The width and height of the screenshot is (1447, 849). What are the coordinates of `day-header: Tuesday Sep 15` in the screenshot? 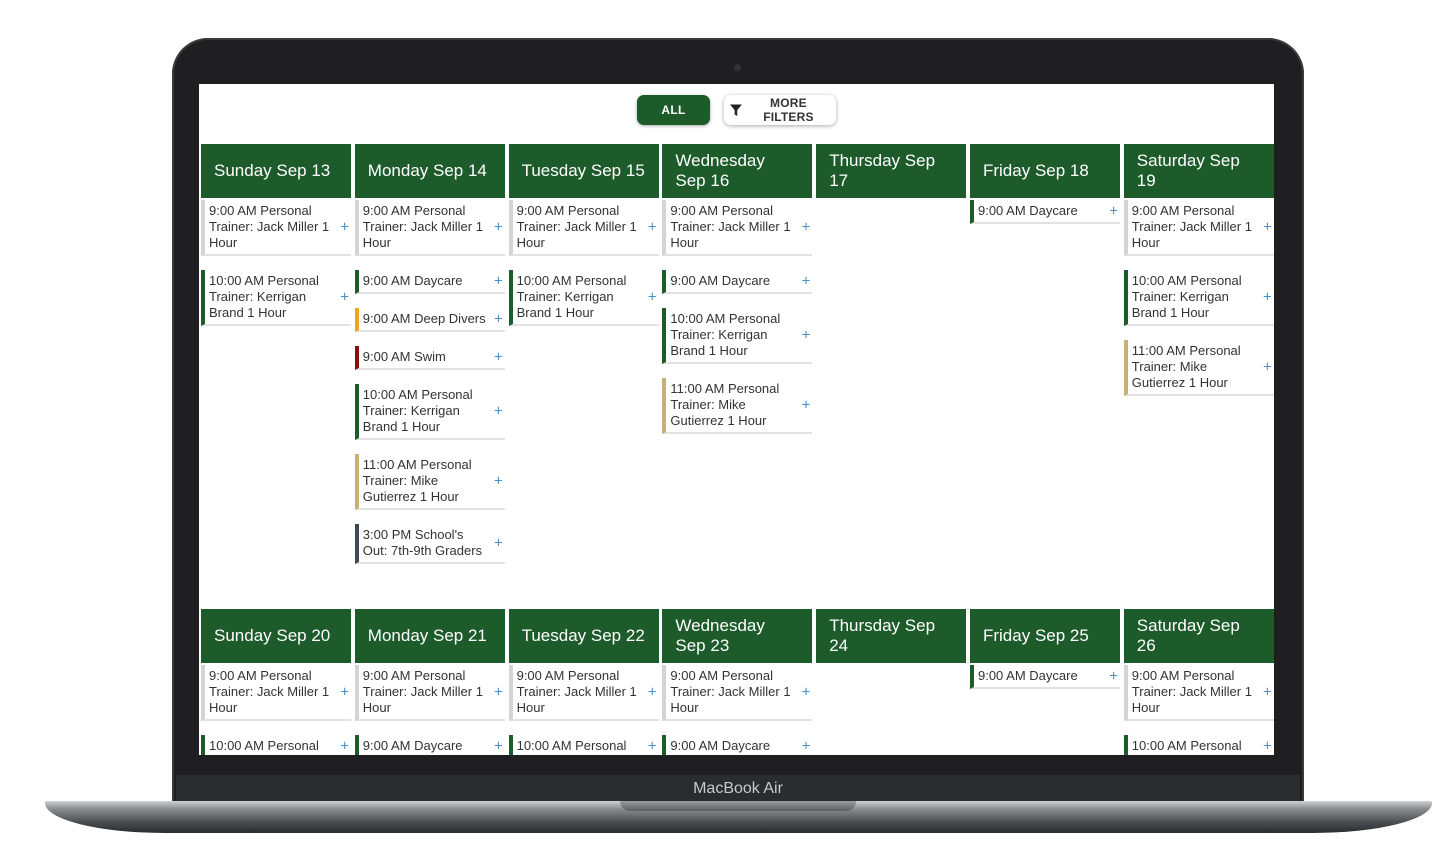 It's located at (583, 171).